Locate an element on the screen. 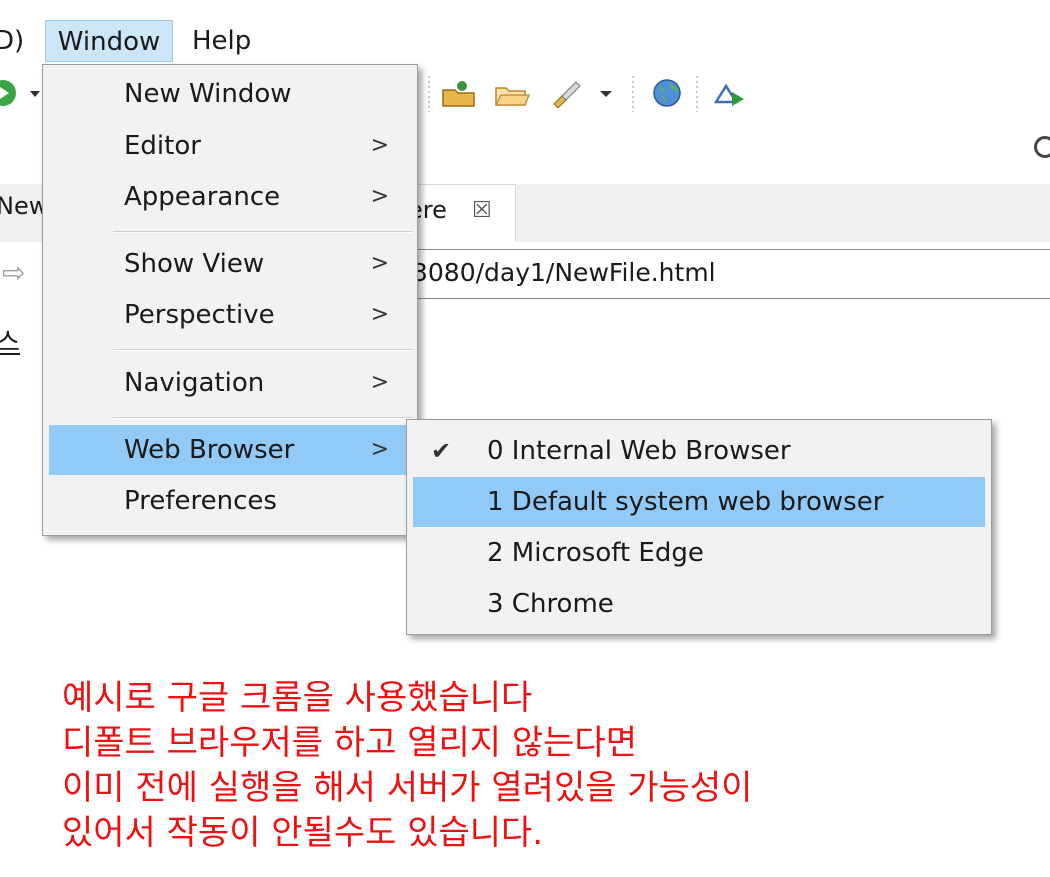 This screenshot has height=877, width=1050. menu-item-label: Editor is located at coordinates (162, 146).